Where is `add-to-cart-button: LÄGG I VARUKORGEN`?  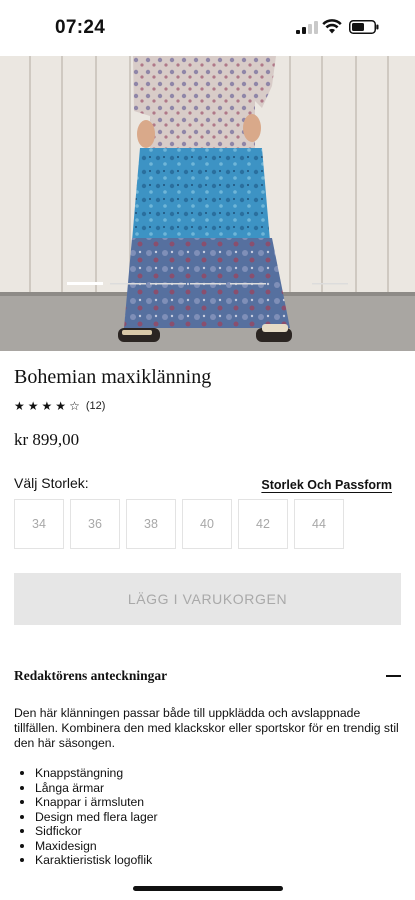
add-to-cart-button: LÄGG I VARUKORGEN is located at coordinates (207, 599).